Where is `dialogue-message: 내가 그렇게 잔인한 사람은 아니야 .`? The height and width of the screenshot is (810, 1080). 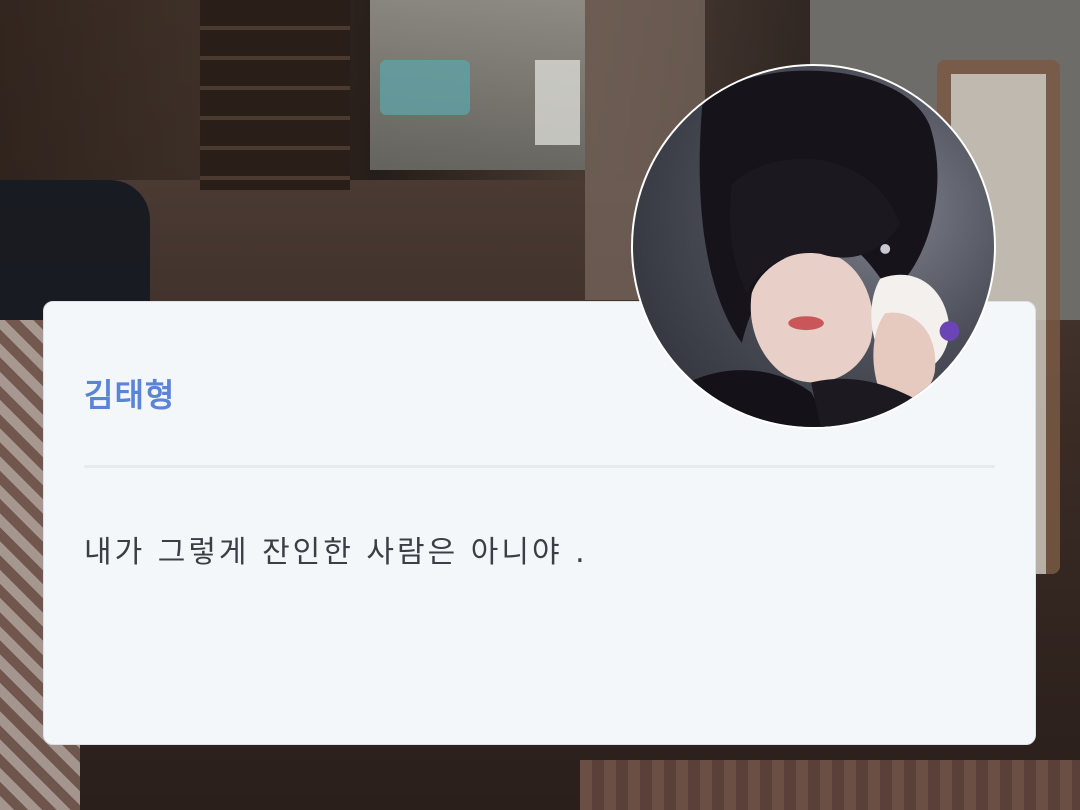 dialogue-message: 내가 그렇게 잔인한 사람은 아니야 . is located at coordinates (336, 552).